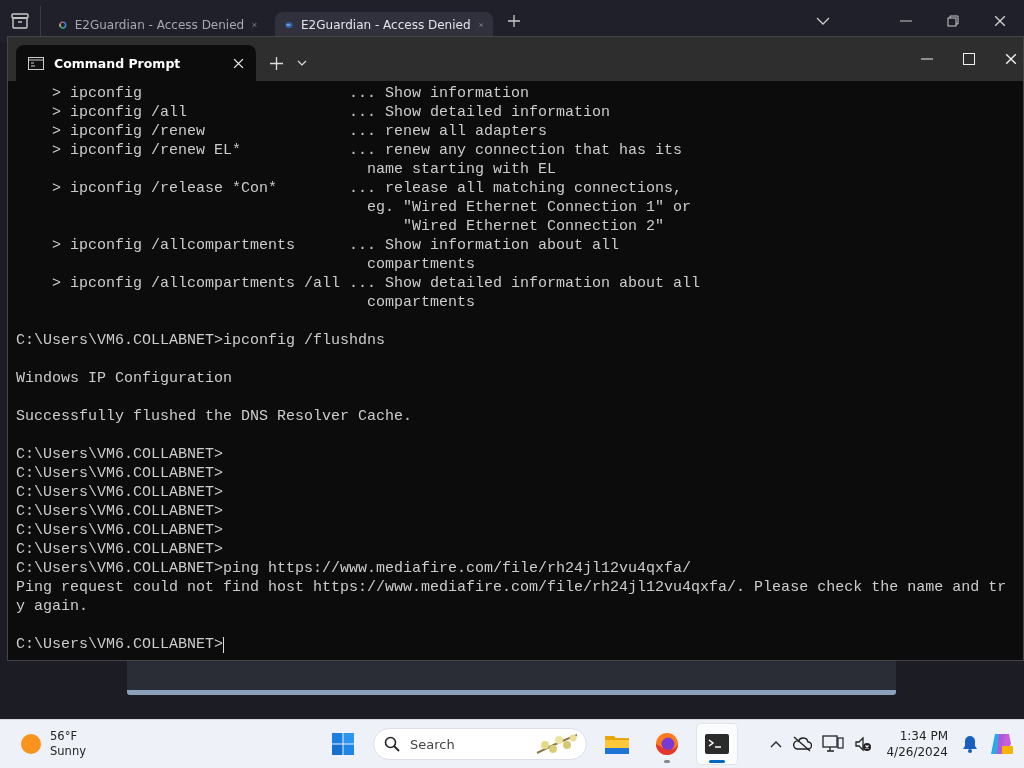  I want to click on console-line: Windows IP Configuration, so click(124, 378).